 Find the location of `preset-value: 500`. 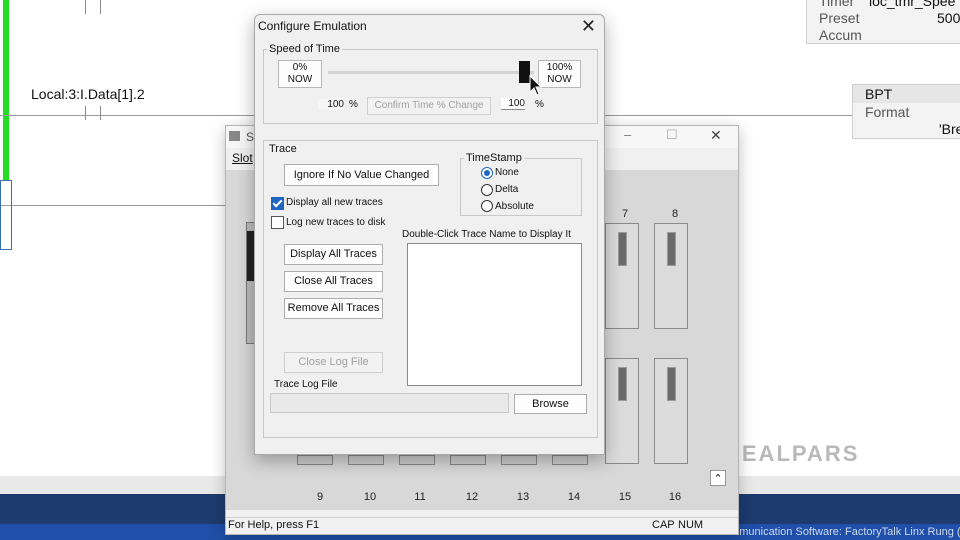

preset-value: 500 is located at coordinates (948, 18).